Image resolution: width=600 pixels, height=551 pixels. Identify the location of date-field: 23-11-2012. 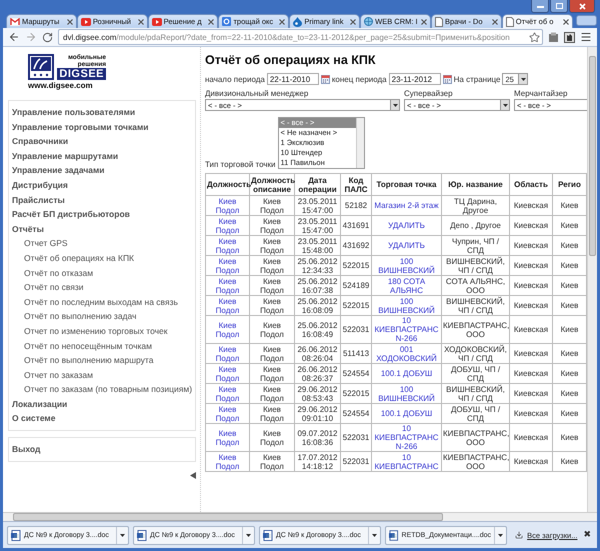
(414, 79).